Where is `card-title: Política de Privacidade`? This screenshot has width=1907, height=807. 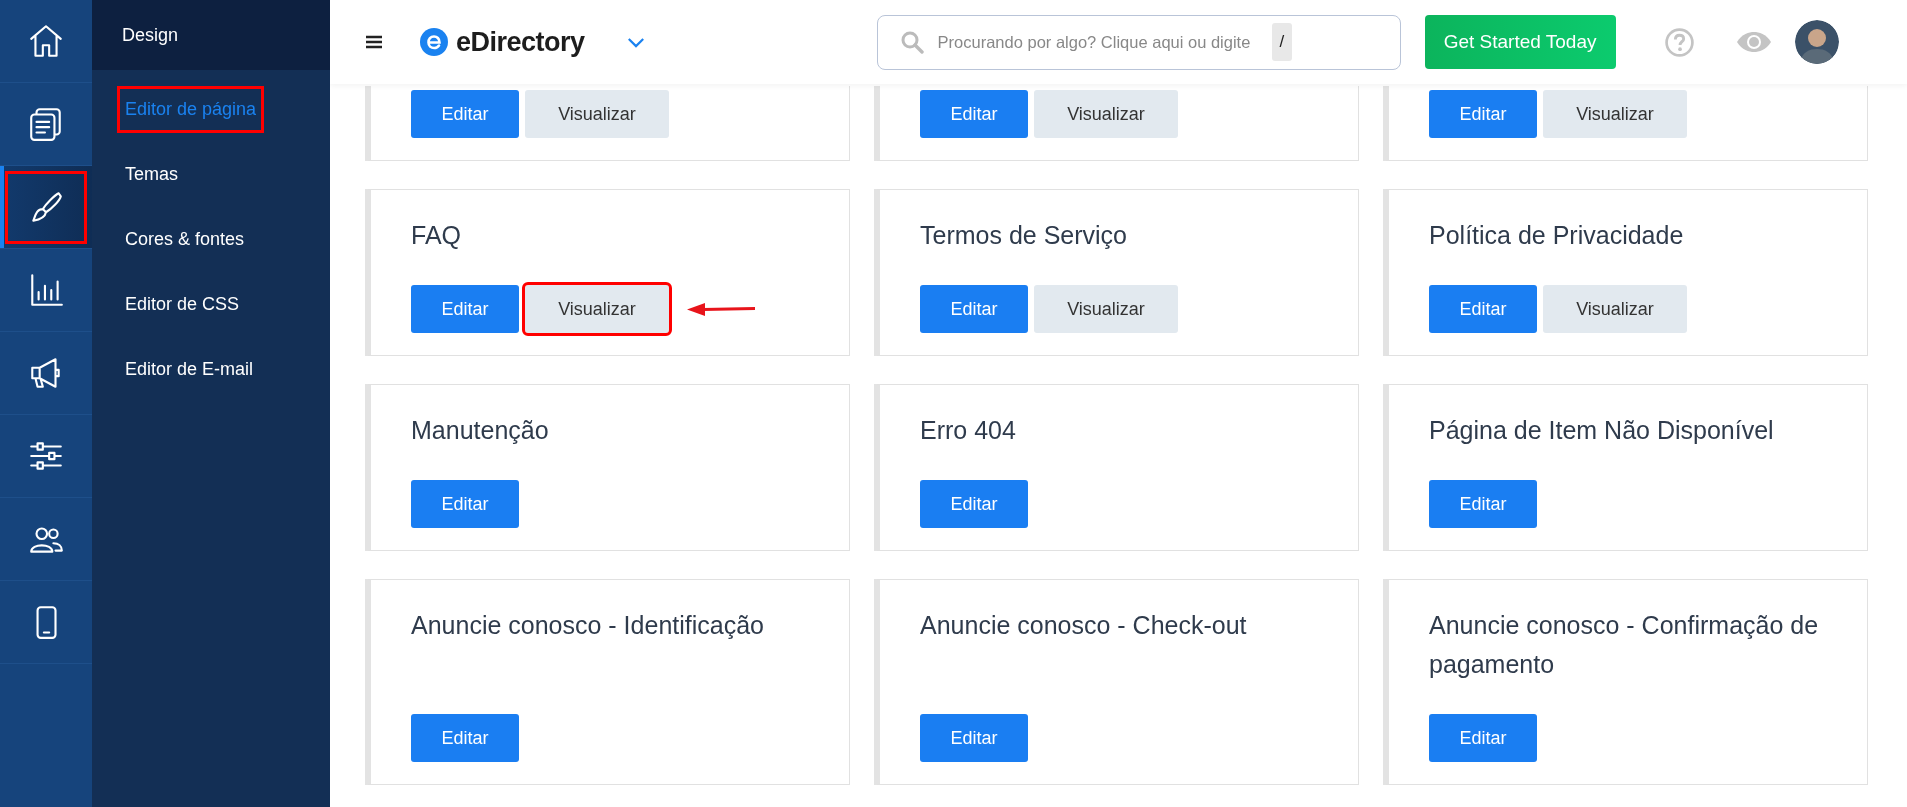 card-title: Política de Privacidade is located at coordinates (1557, 235).